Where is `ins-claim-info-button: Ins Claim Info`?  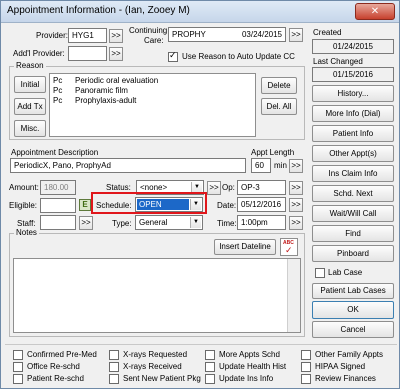
ins-claim-info-button: Ins Claim Info is located at coordinates (353, 173).